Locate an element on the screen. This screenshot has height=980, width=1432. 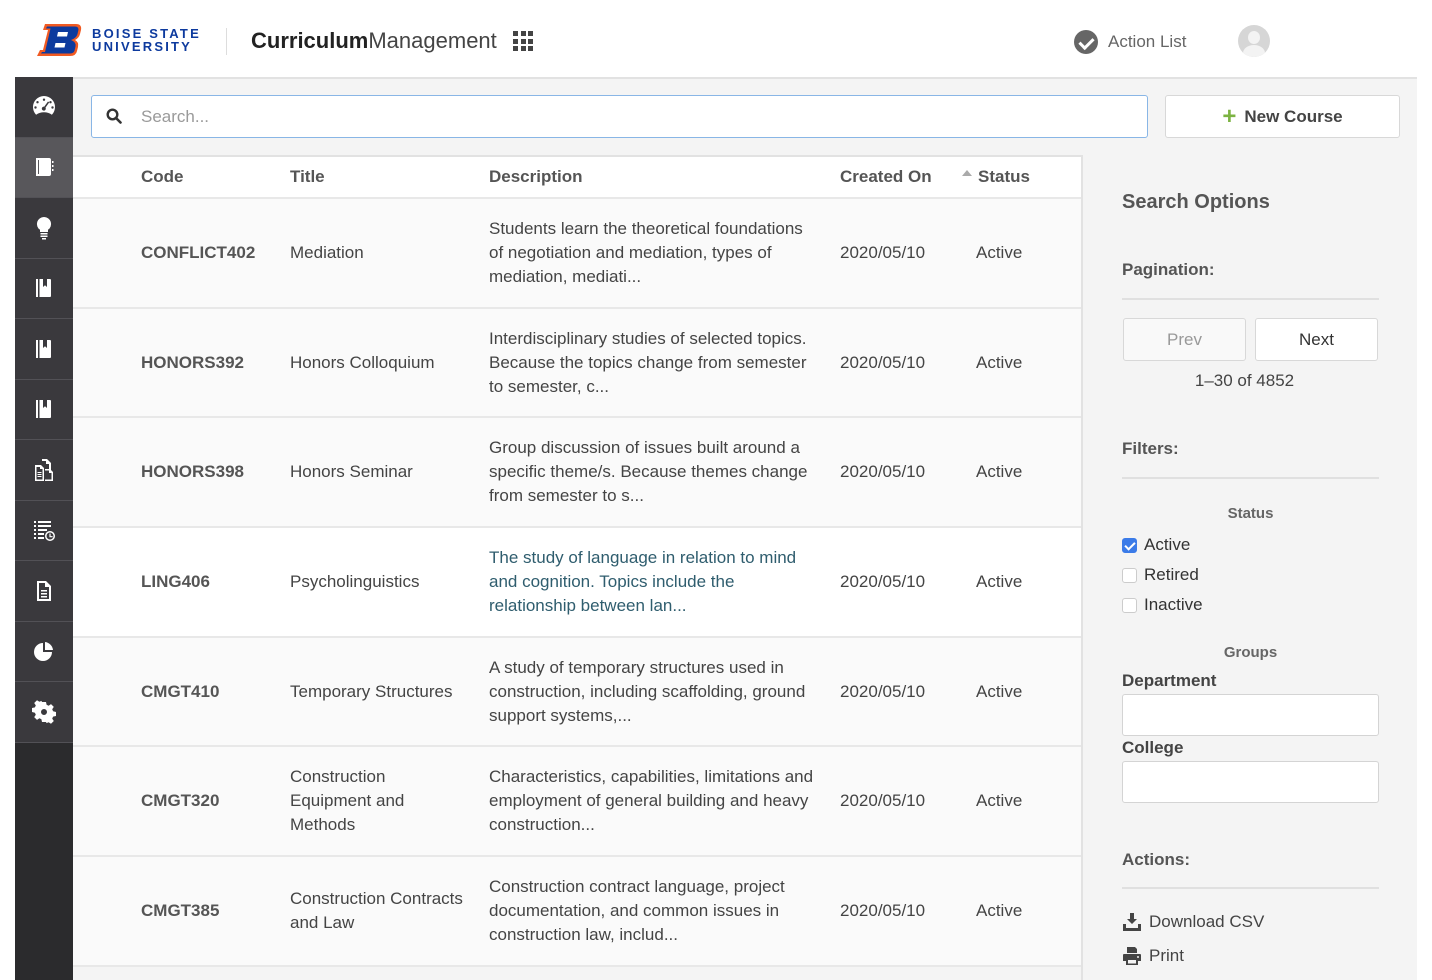
user-avatar is located at coordinates (1254, 41).